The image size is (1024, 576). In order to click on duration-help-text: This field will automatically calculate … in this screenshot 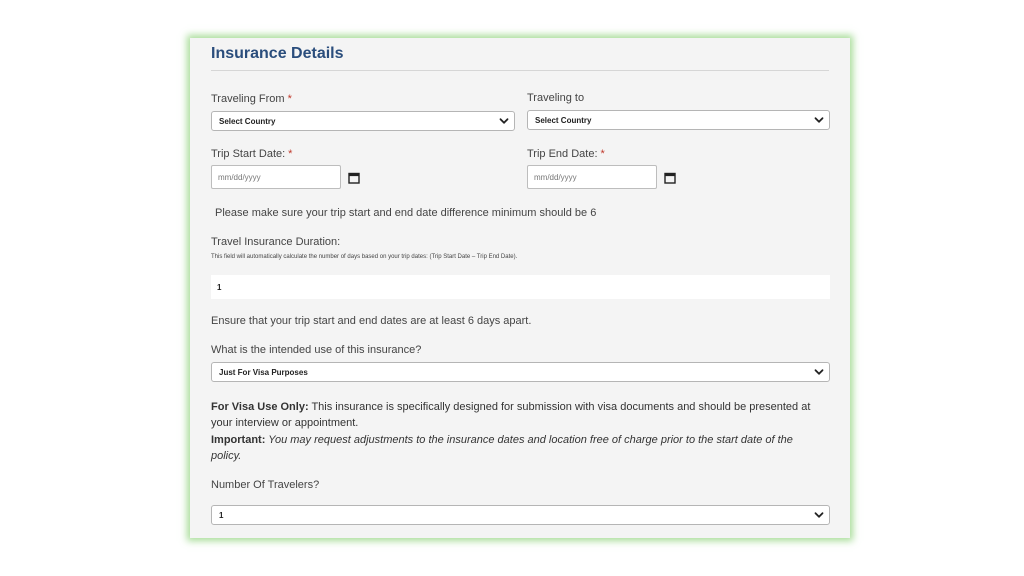, I will do `click(364, 257)`.